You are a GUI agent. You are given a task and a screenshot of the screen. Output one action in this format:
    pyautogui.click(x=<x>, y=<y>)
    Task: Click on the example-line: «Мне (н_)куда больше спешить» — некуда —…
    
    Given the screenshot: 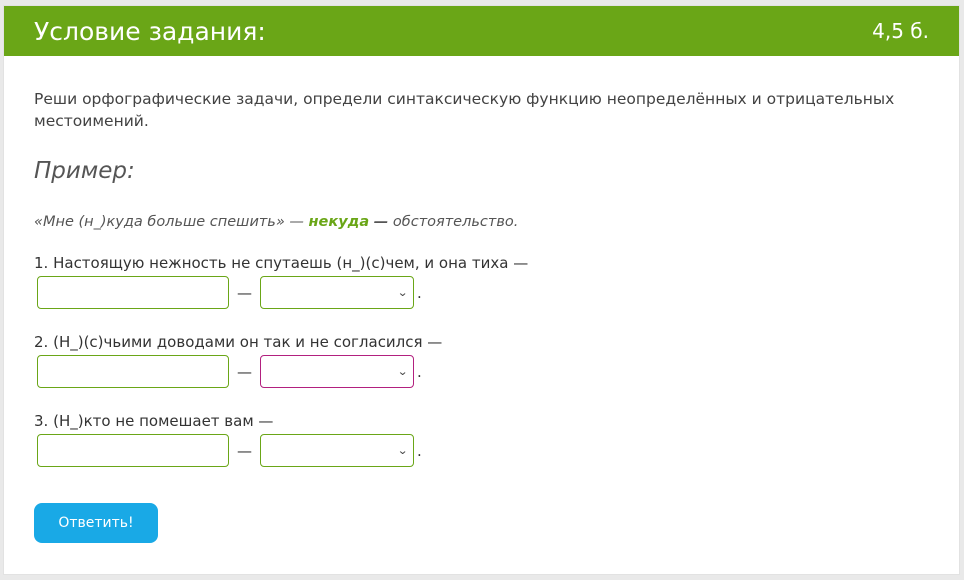 What is the action you would take?
    pyautogui.click(x=481, y=222)
    